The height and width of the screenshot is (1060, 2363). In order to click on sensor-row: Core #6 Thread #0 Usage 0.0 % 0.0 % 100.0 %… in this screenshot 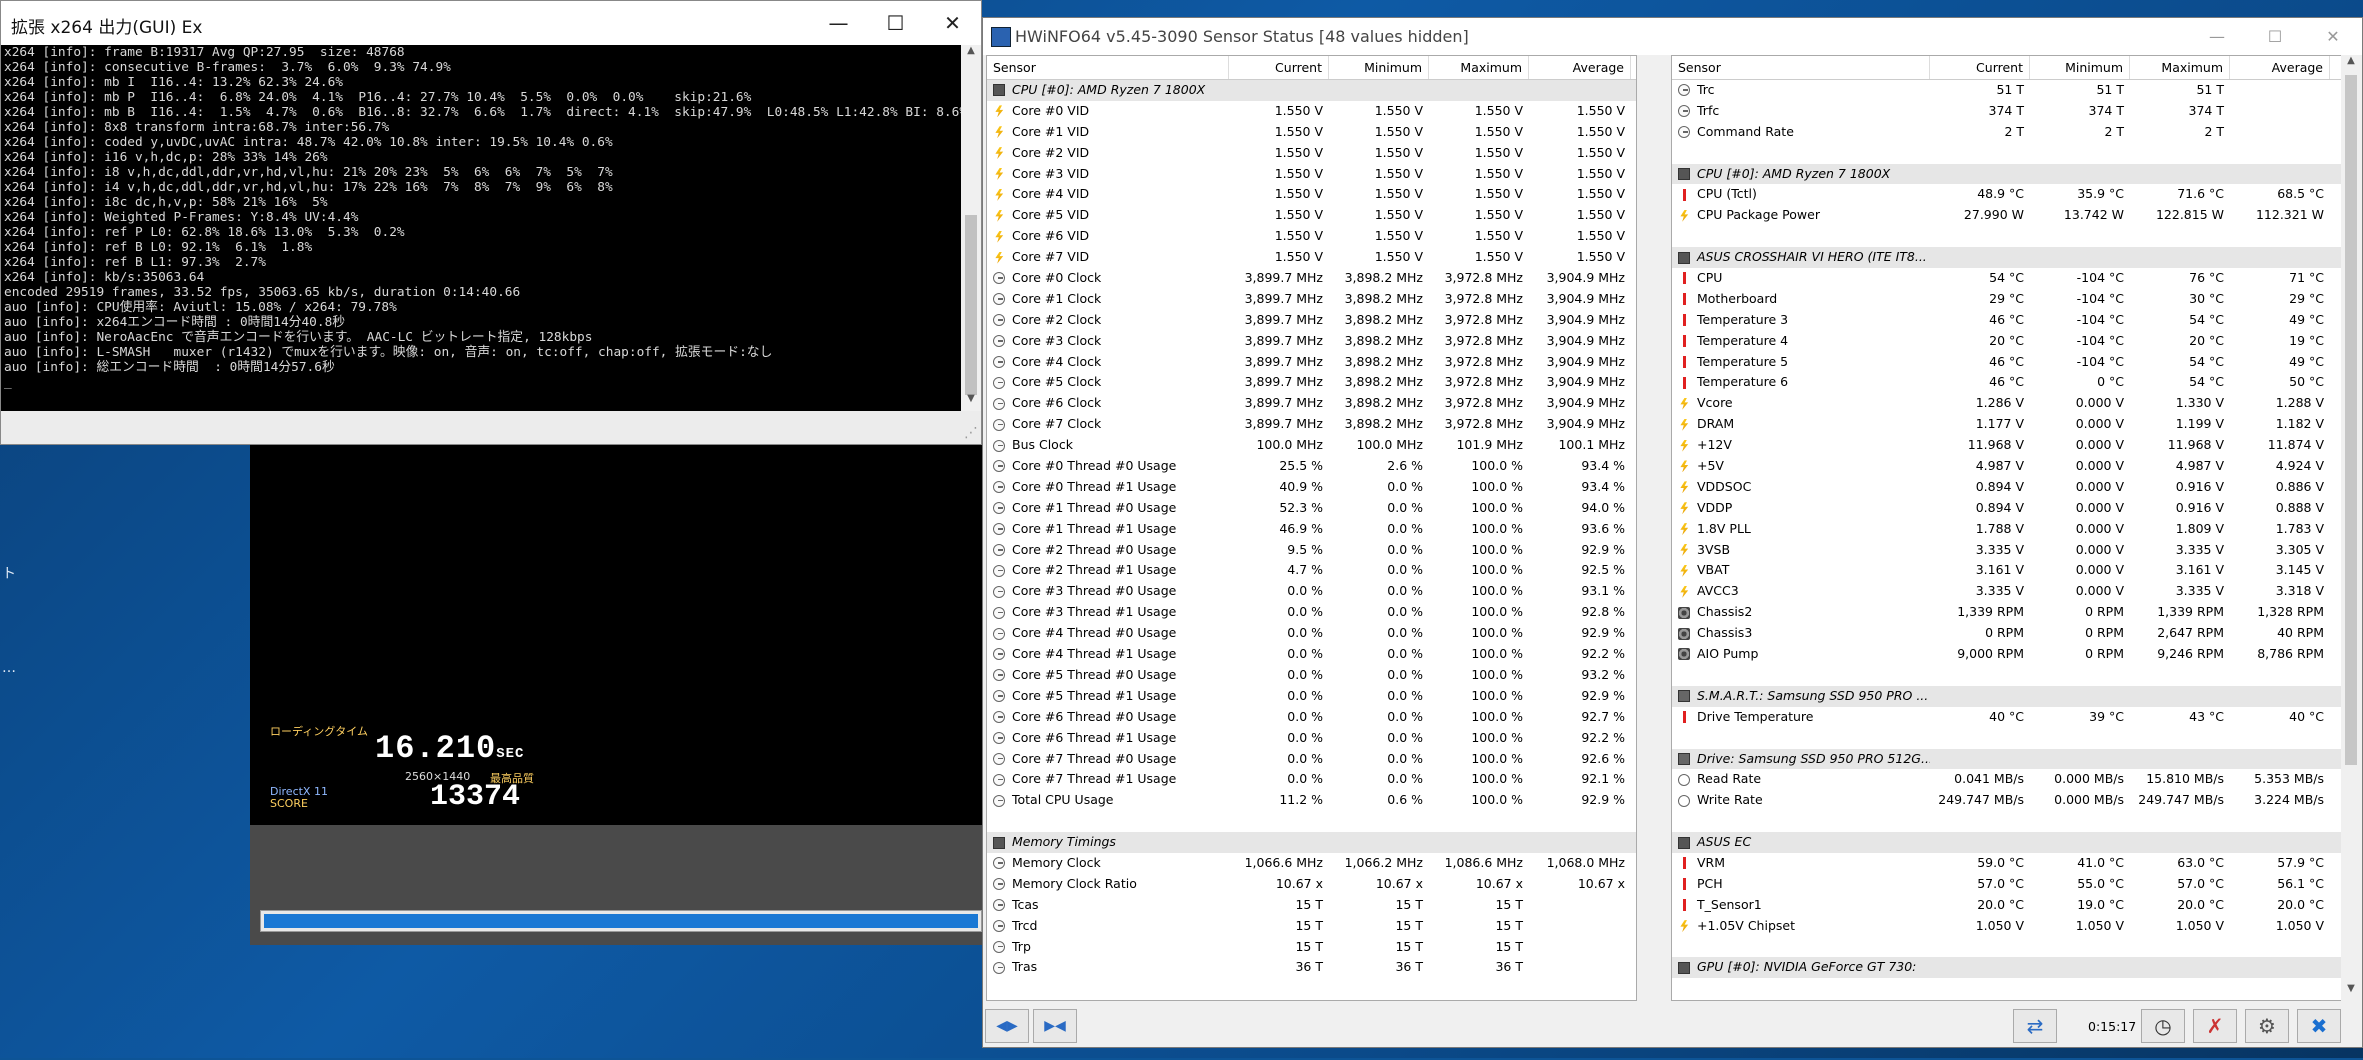, I will do `click(1311, 717)`.